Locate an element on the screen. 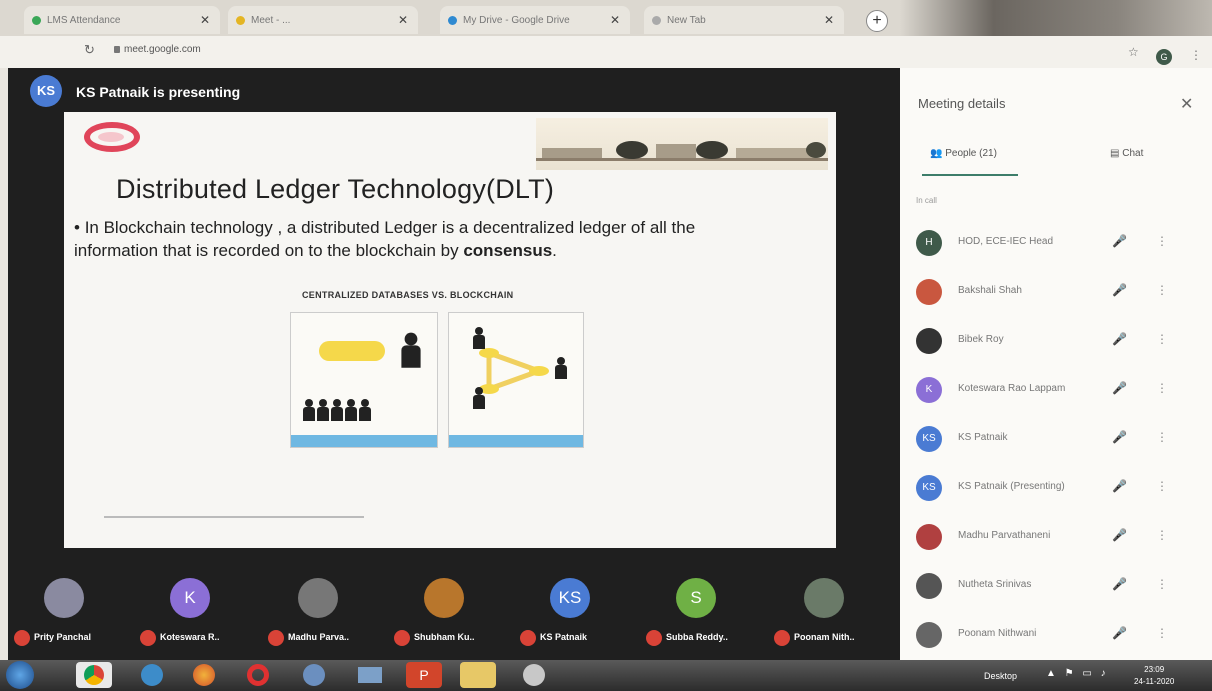  participant-name: Koteswara Rao Lappam is located at coordinates (1012, 388).